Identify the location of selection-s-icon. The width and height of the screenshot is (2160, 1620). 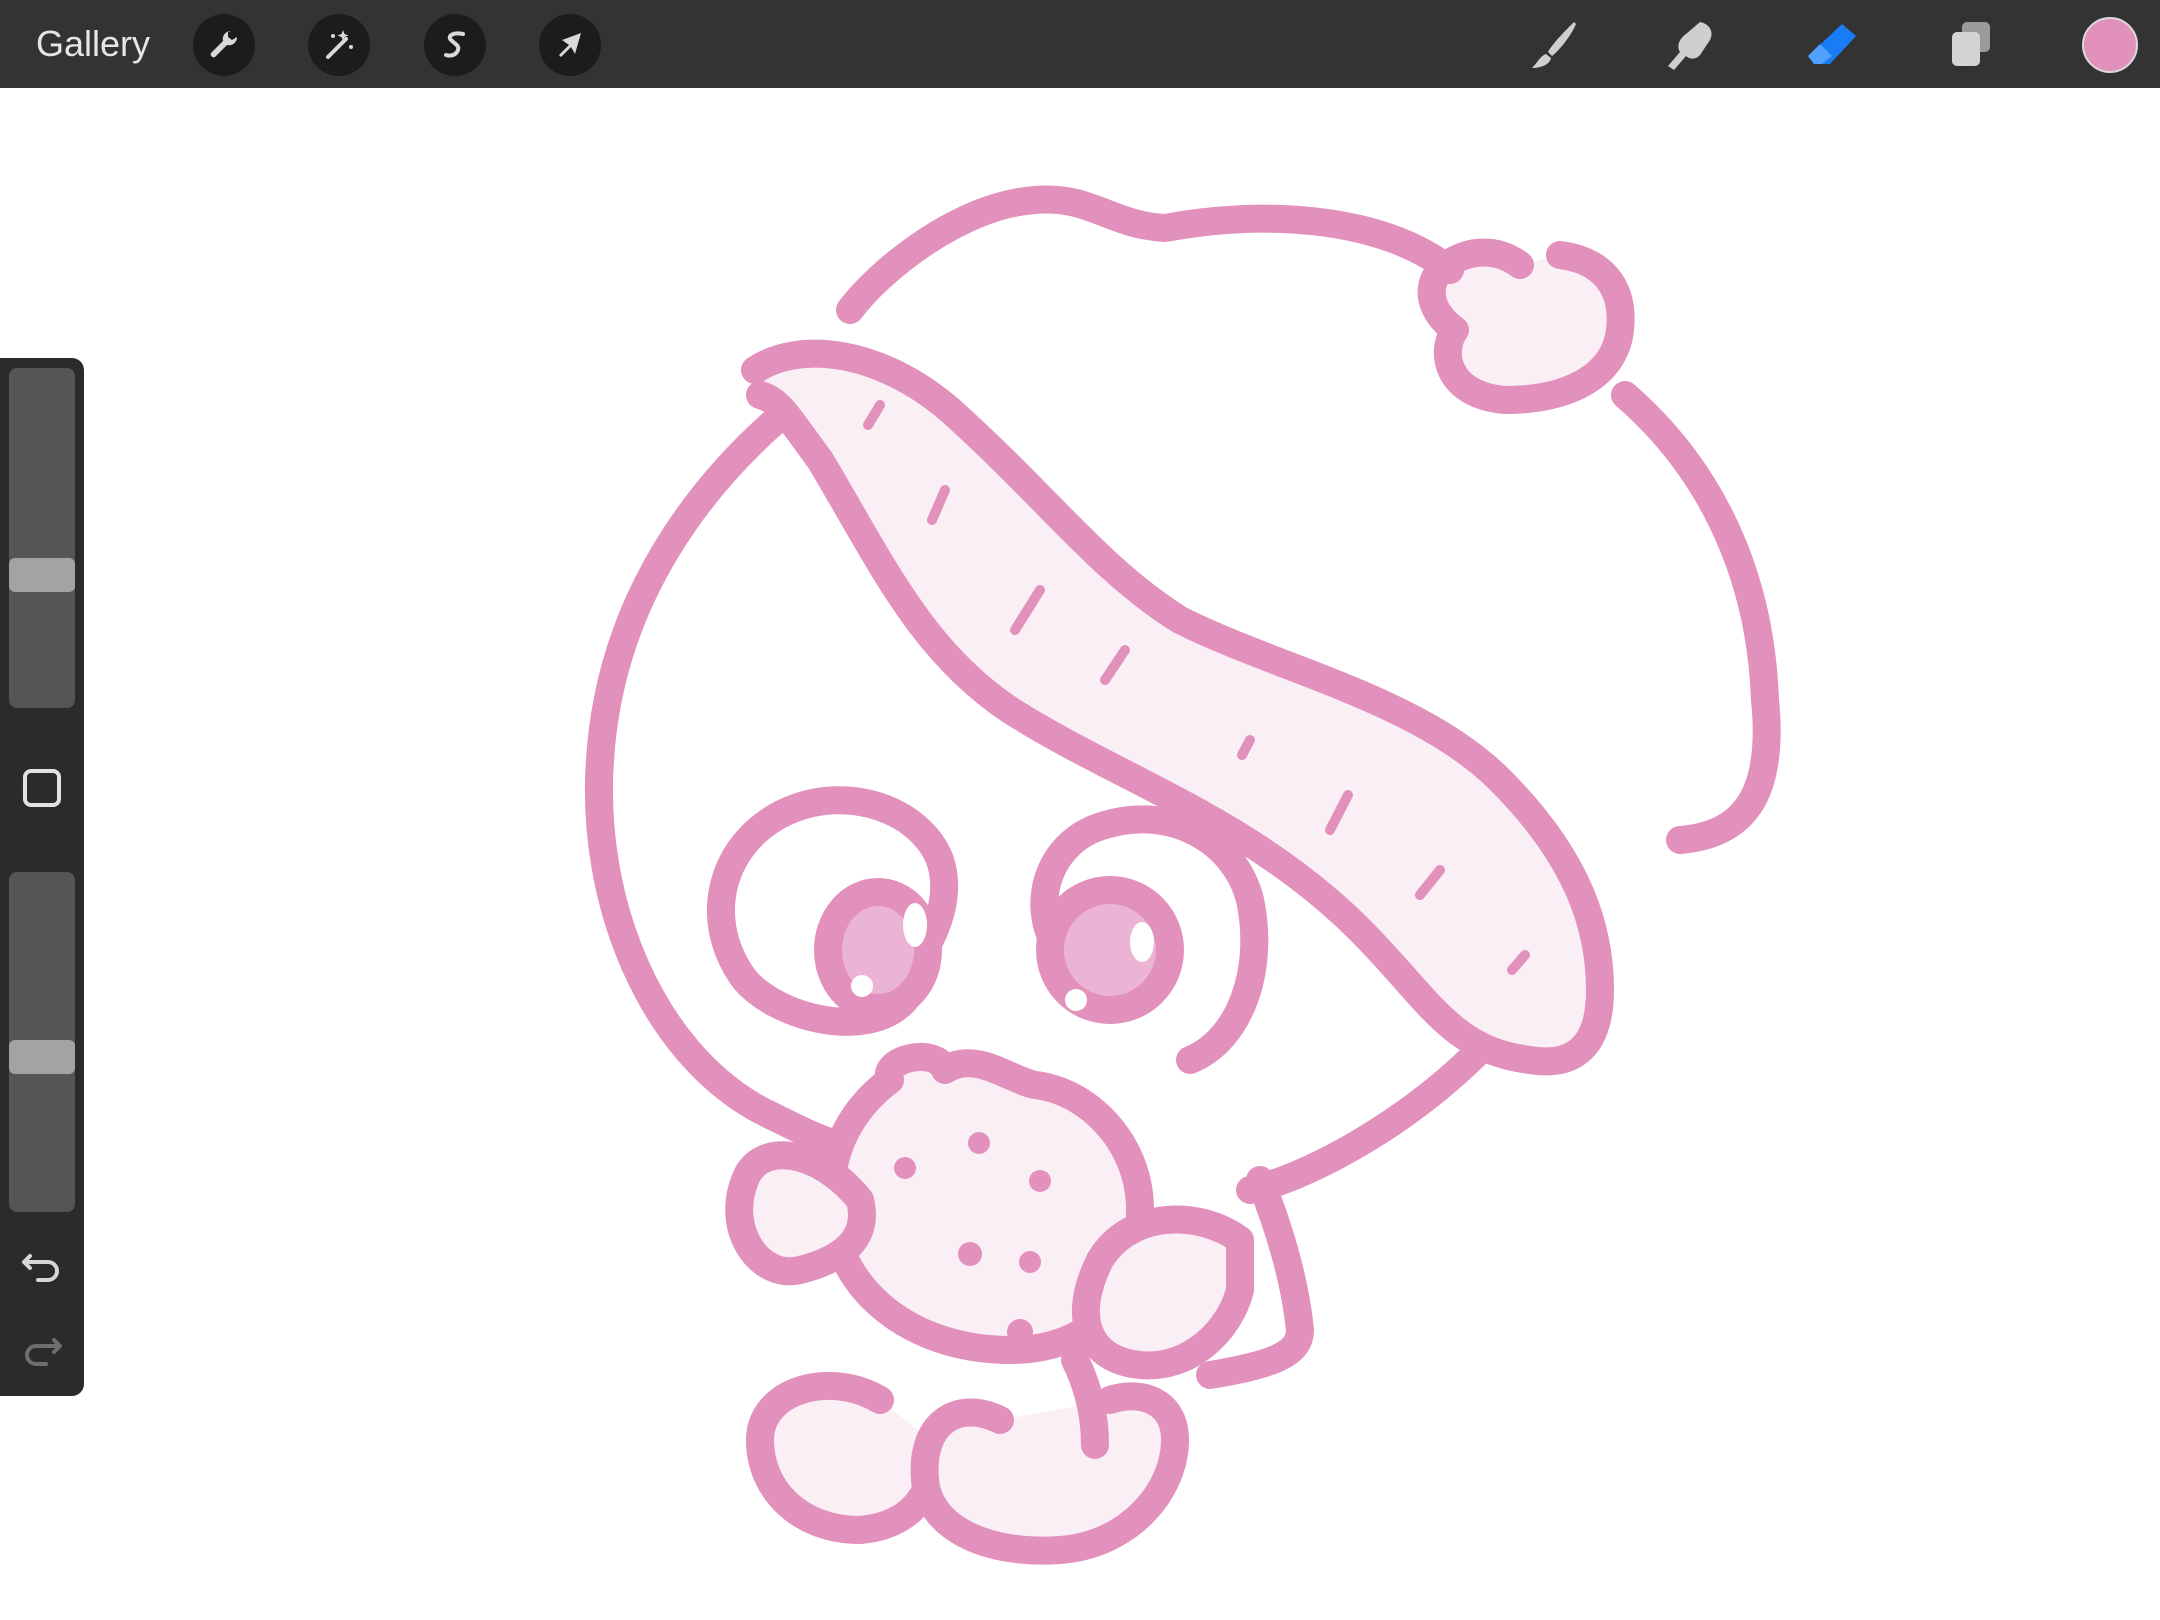
(454, 44).